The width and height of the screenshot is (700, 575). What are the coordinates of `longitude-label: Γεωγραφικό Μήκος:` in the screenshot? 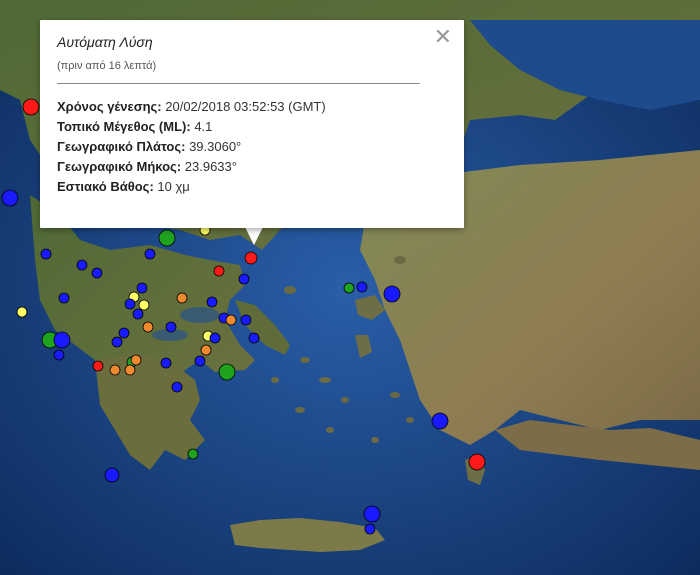 It's located at (119, 166).